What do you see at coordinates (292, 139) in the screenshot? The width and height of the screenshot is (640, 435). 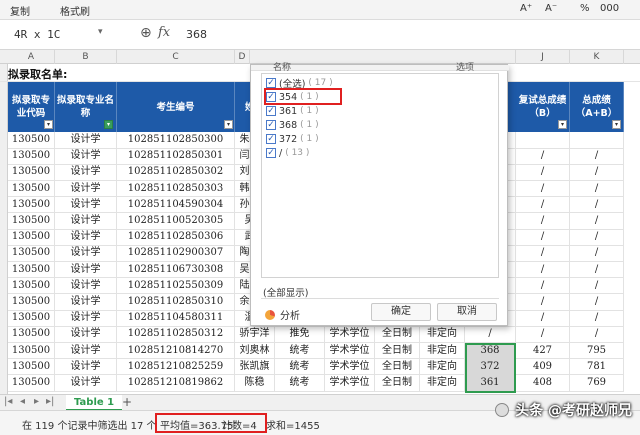 I see `filter-item-372: ✓ 372 ( 1 )` at bounding box center [292, 139].